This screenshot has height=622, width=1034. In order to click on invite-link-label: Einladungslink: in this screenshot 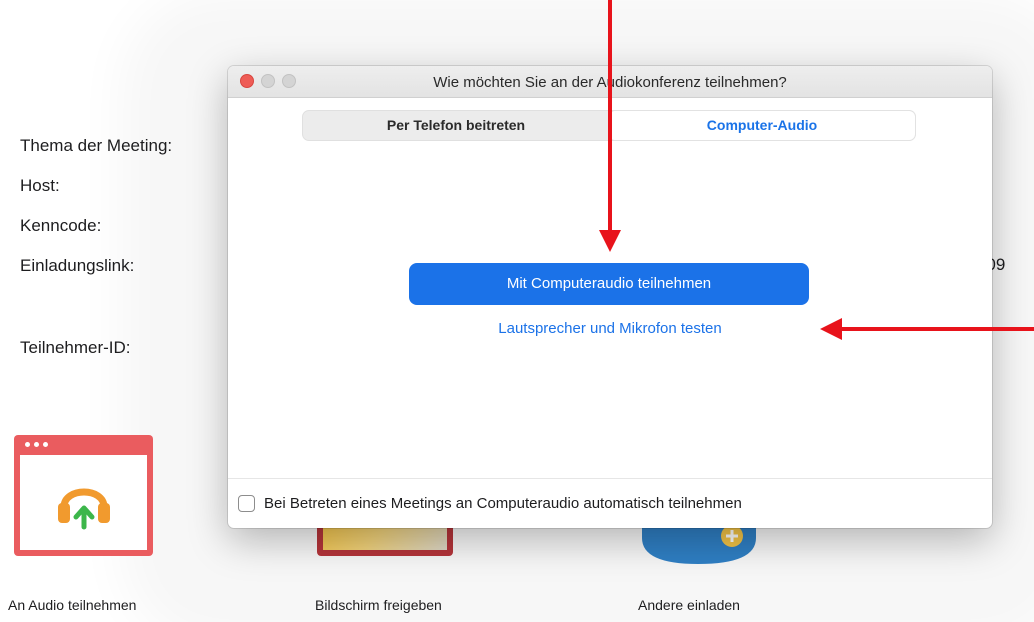, I will do `click(77, 265)`.